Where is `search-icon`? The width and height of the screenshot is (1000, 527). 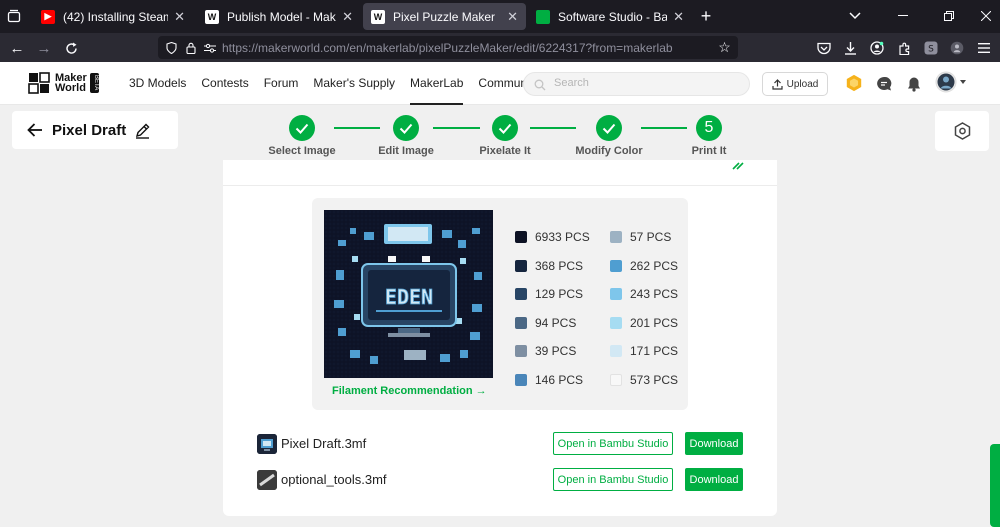
search-icon is located at coordinates (540, 87).